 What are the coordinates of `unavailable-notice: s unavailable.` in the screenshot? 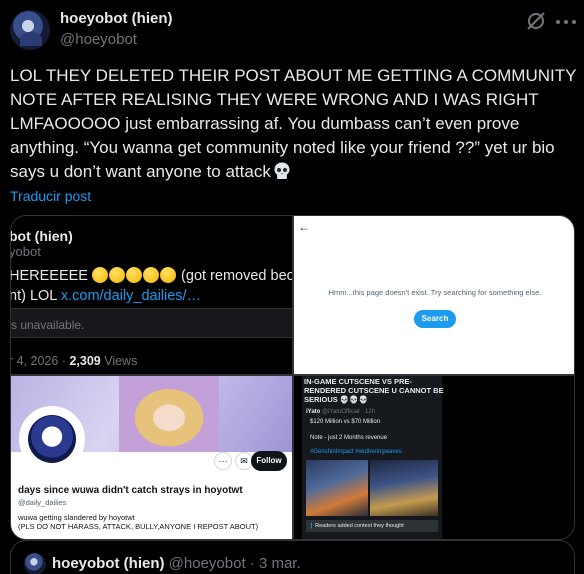 It's located at (151, 323).